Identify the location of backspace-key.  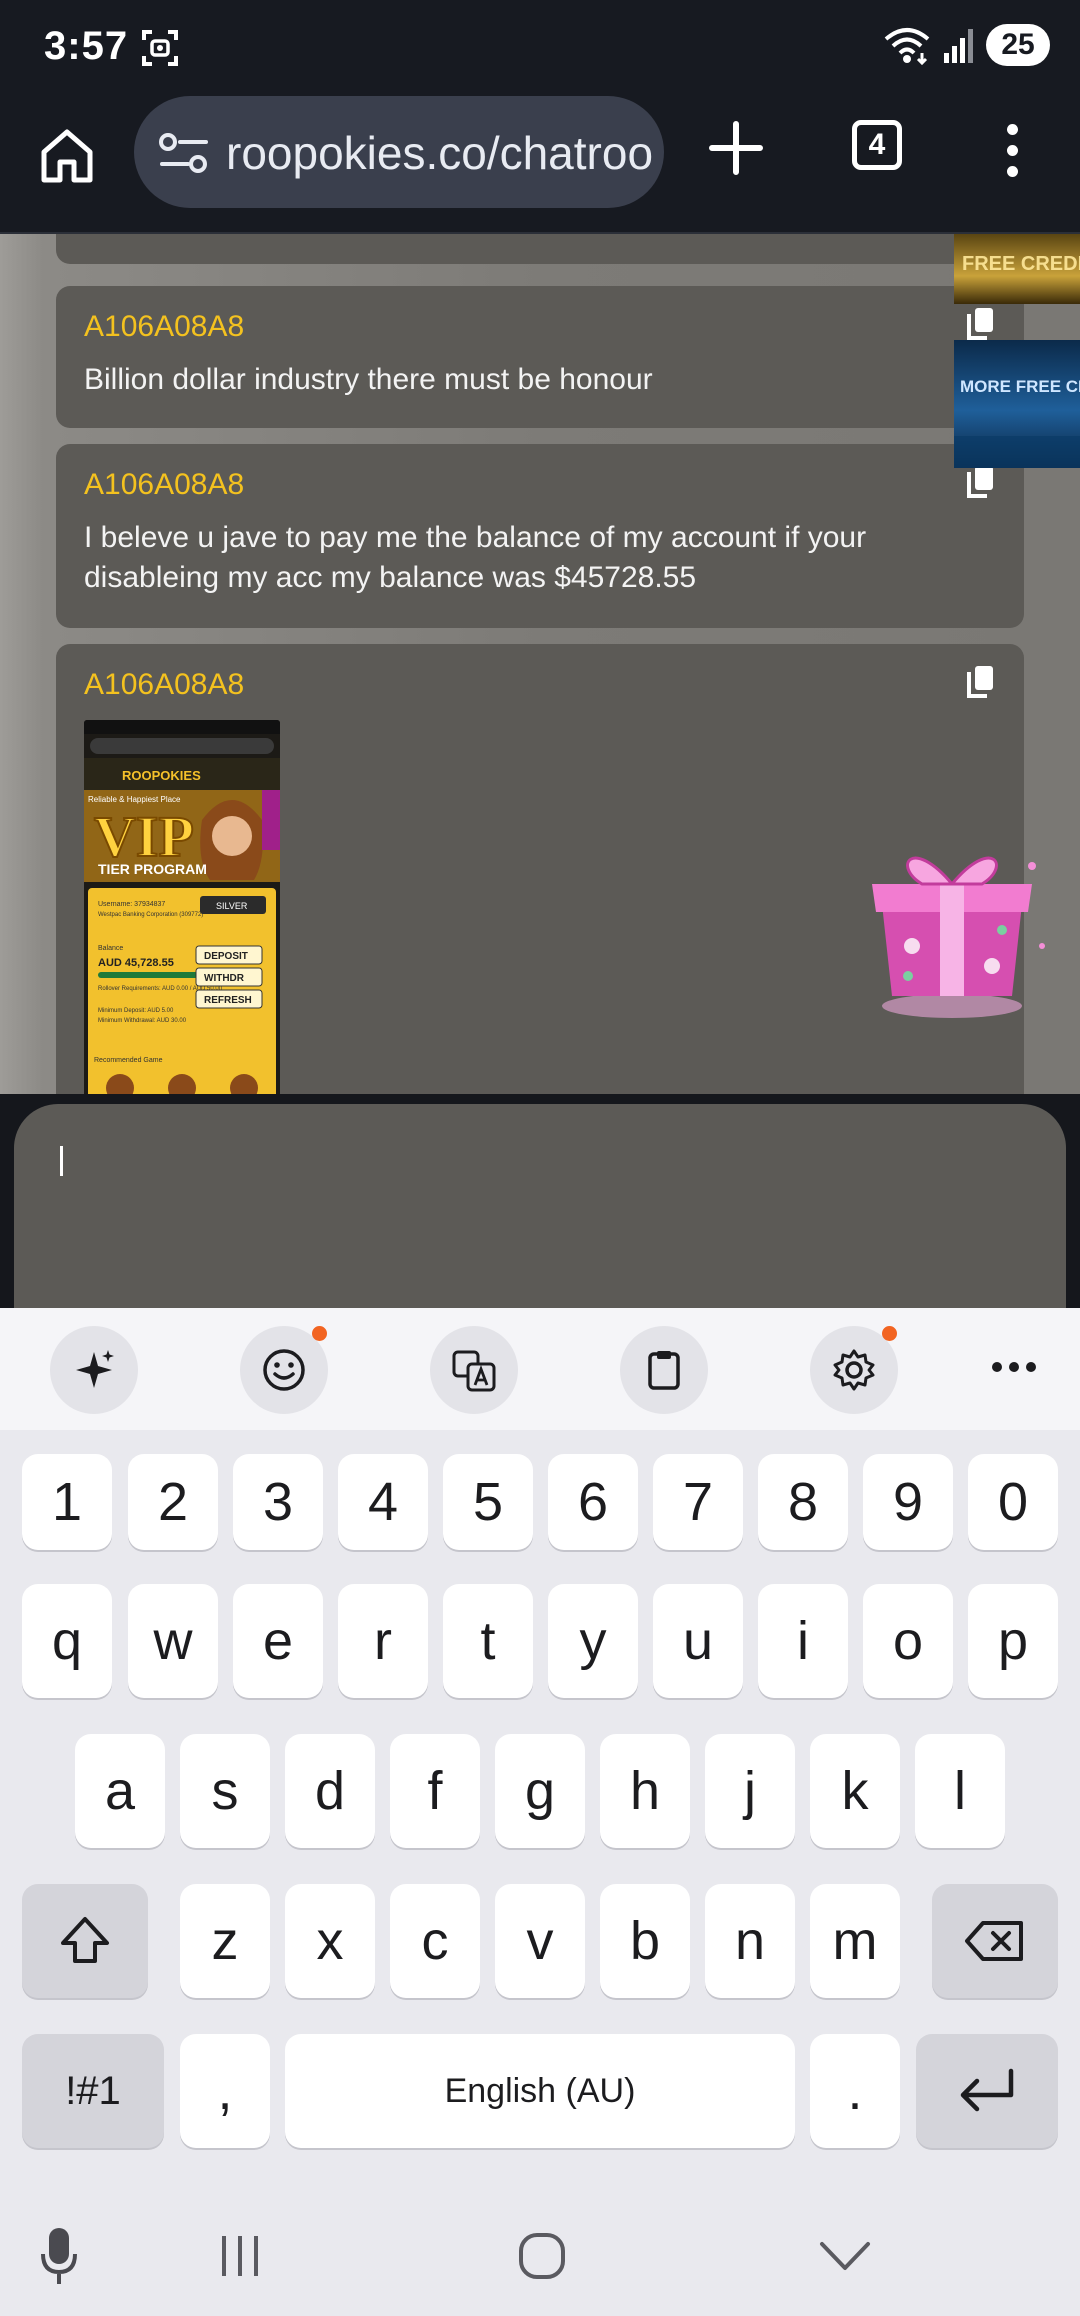
(995, 1941).